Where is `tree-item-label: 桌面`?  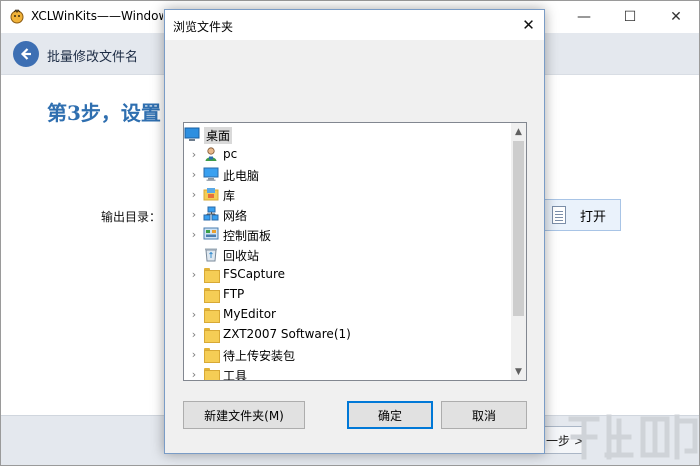 tree-item-label: 桌面 is located at coordinates (218, 135).